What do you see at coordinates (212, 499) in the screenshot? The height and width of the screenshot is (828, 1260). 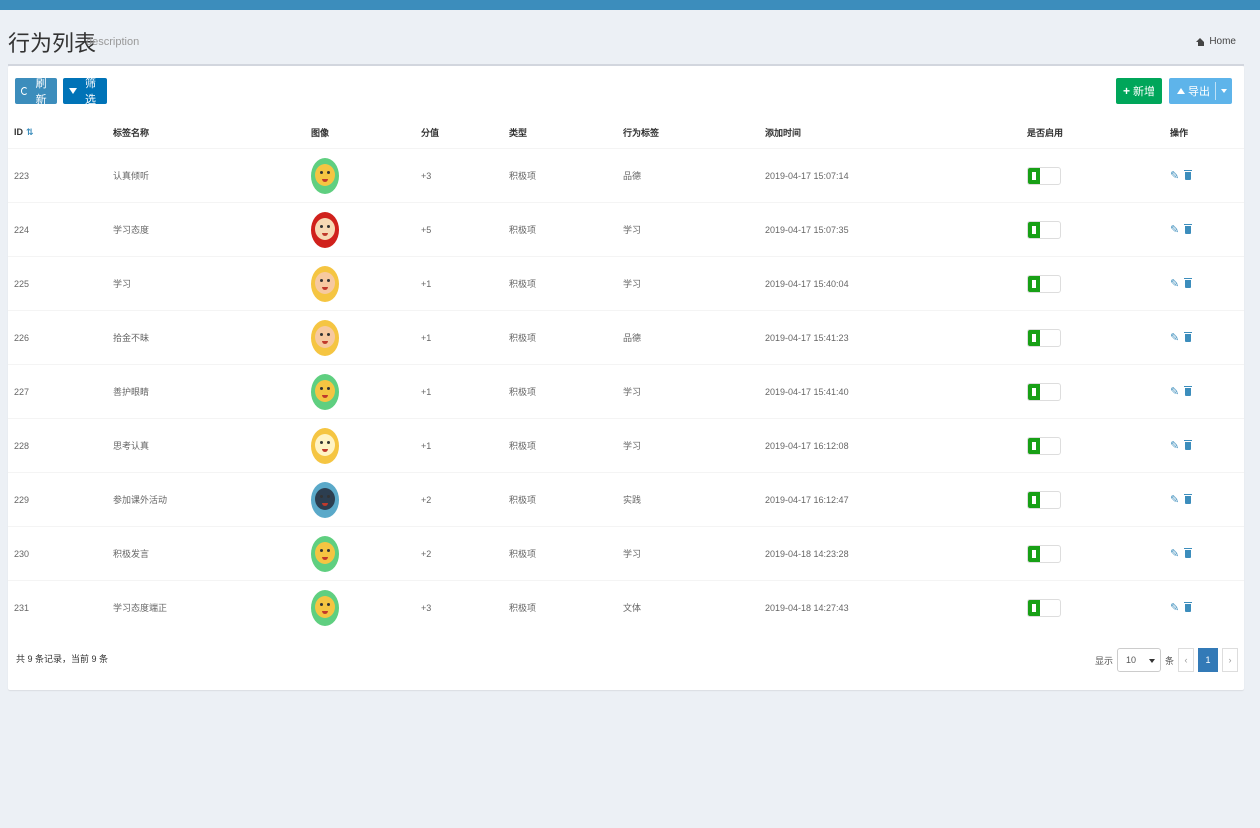 I see `cell-name: 参加课外活动` at bounding box center [212, 499].